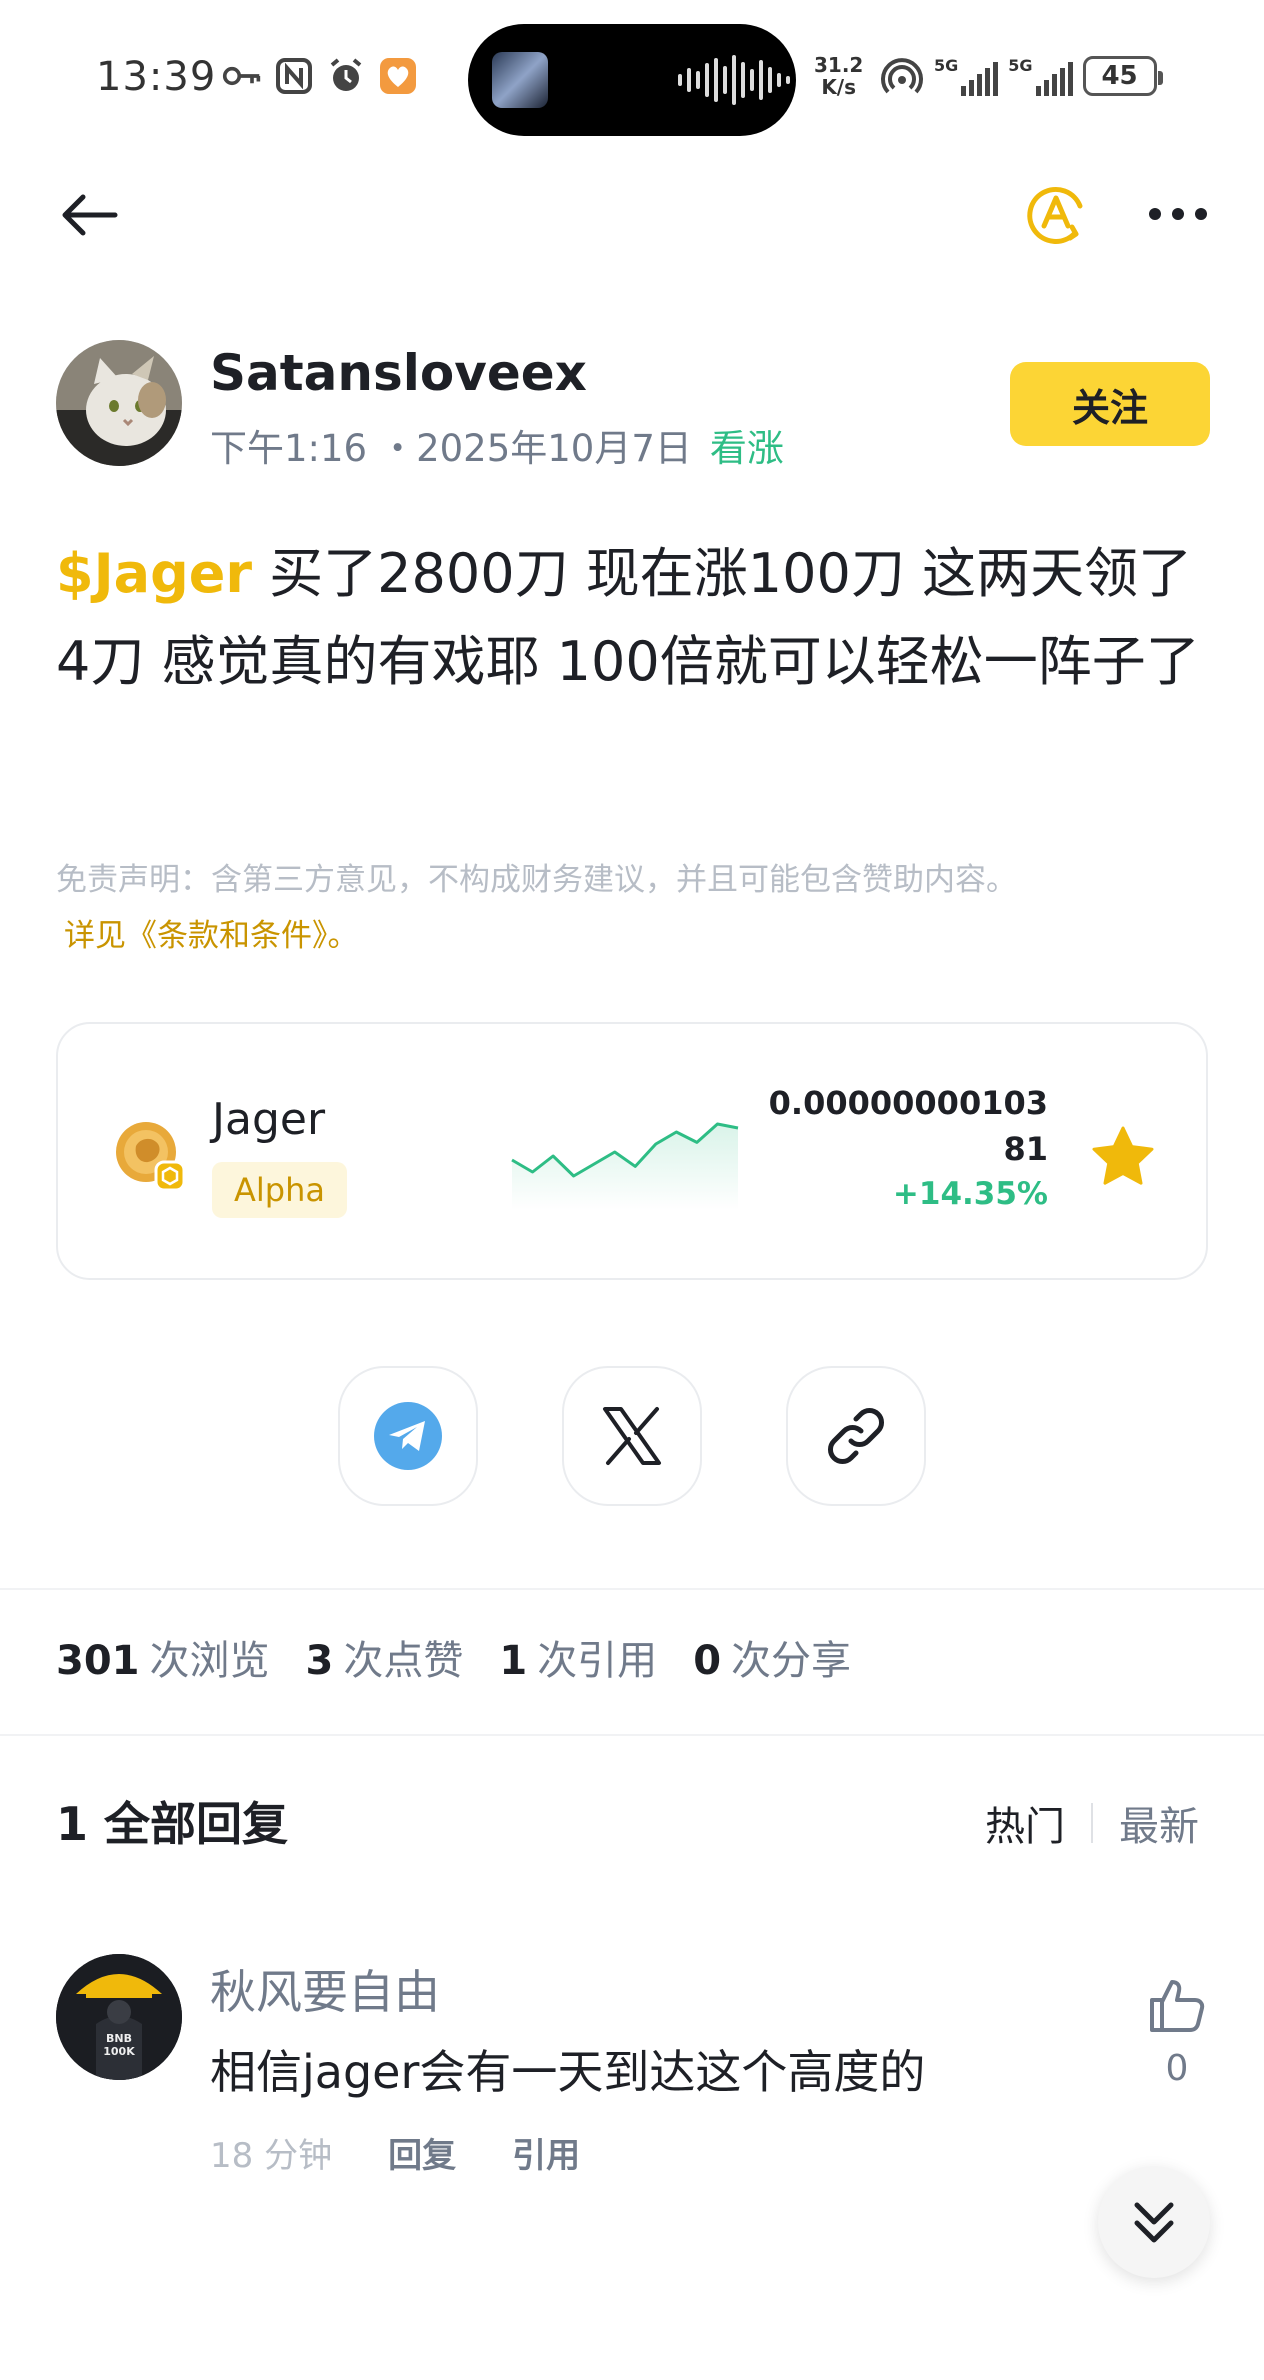 The width and height of the screenshot is (1264, 2380). I want to click on post-meta: 下午1:16 ・2025年10月7日 看涨, so click(497, 445).